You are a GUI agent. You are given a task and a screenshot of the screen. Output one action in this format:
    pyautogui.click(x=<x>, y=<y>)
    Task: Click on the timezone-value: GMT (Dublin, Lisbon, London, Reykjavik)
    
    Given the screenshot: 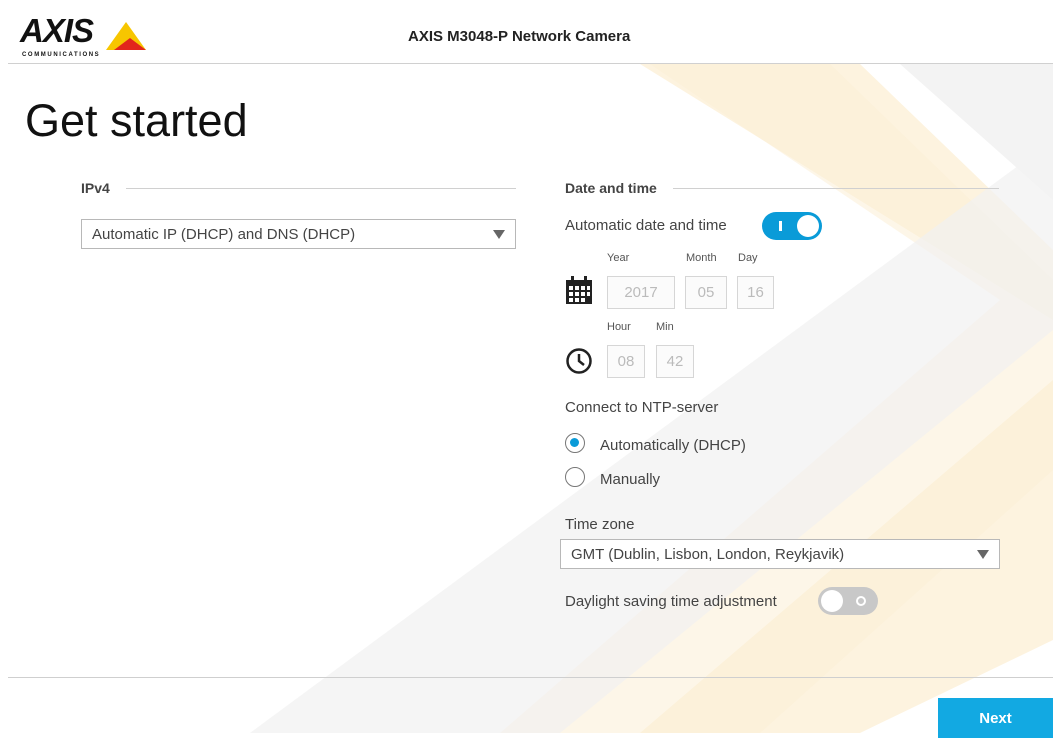 What is the action you would take?
    pyautogui.click(x=708, y=554)
    